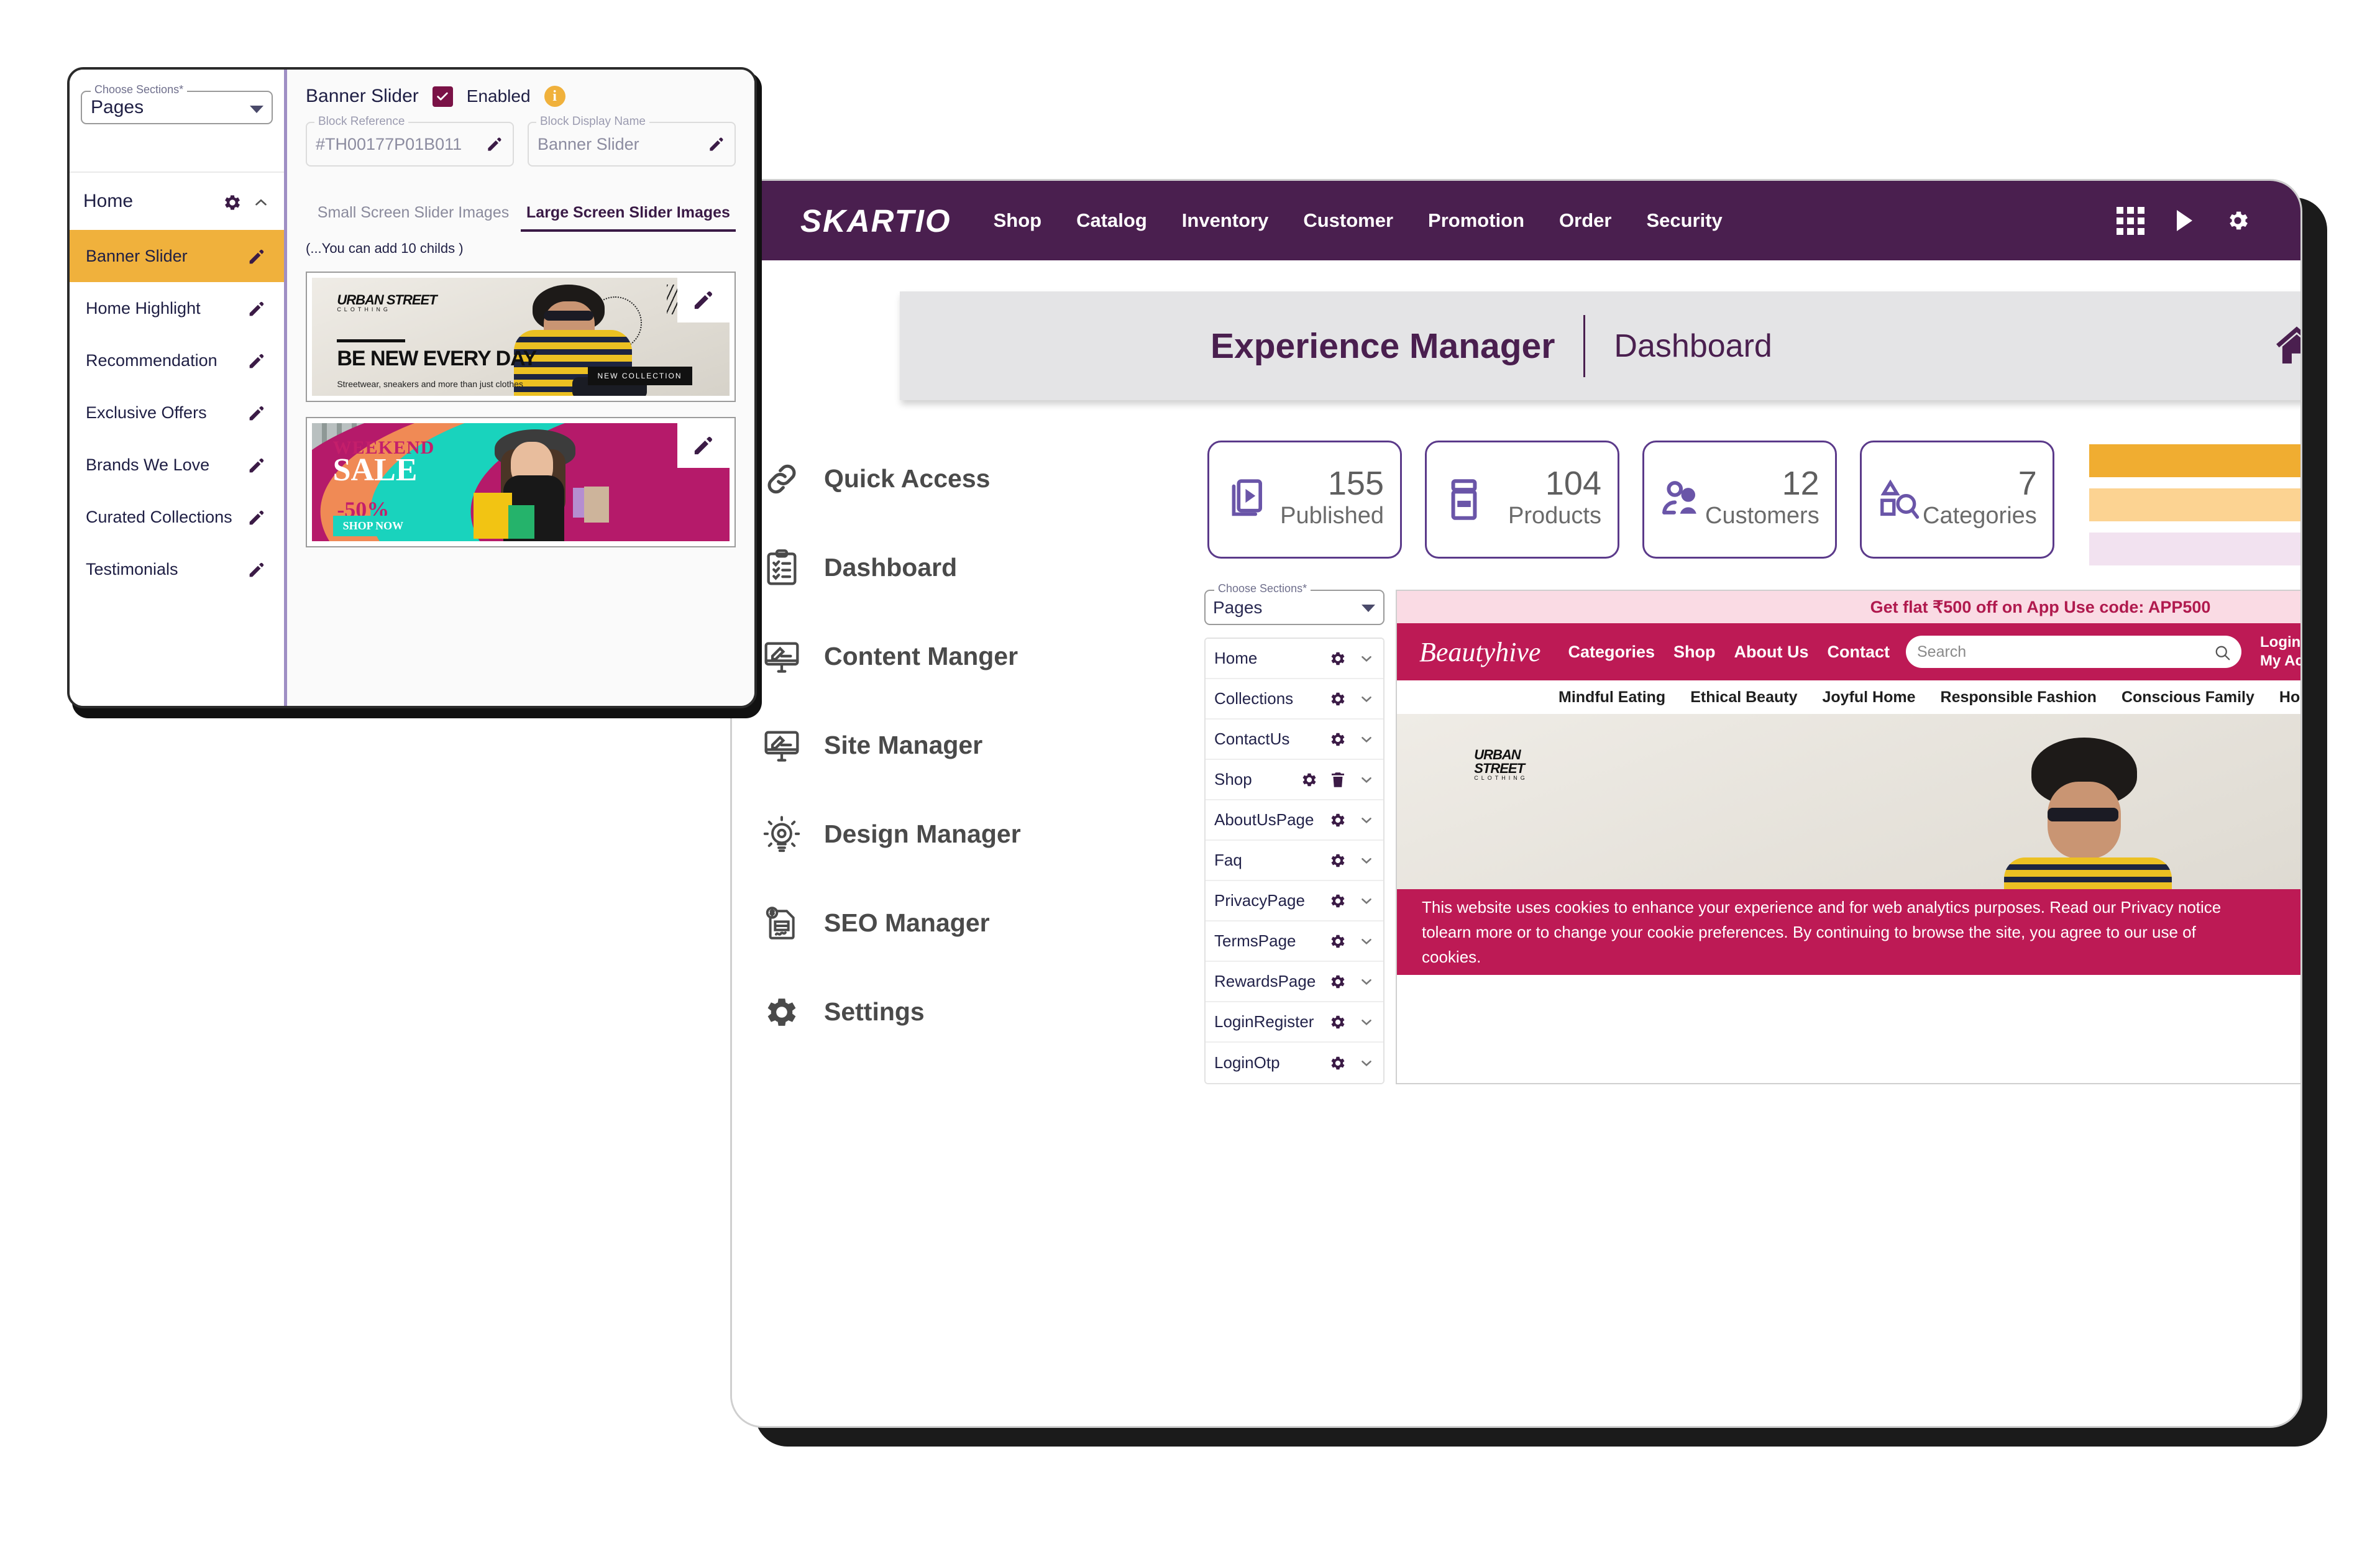 The height and width of the screenshot is (1559, 2380). Describe the element at coordinates (1295, 1063) in the screenshot. I see `page-row: LoginOtp` at that location.